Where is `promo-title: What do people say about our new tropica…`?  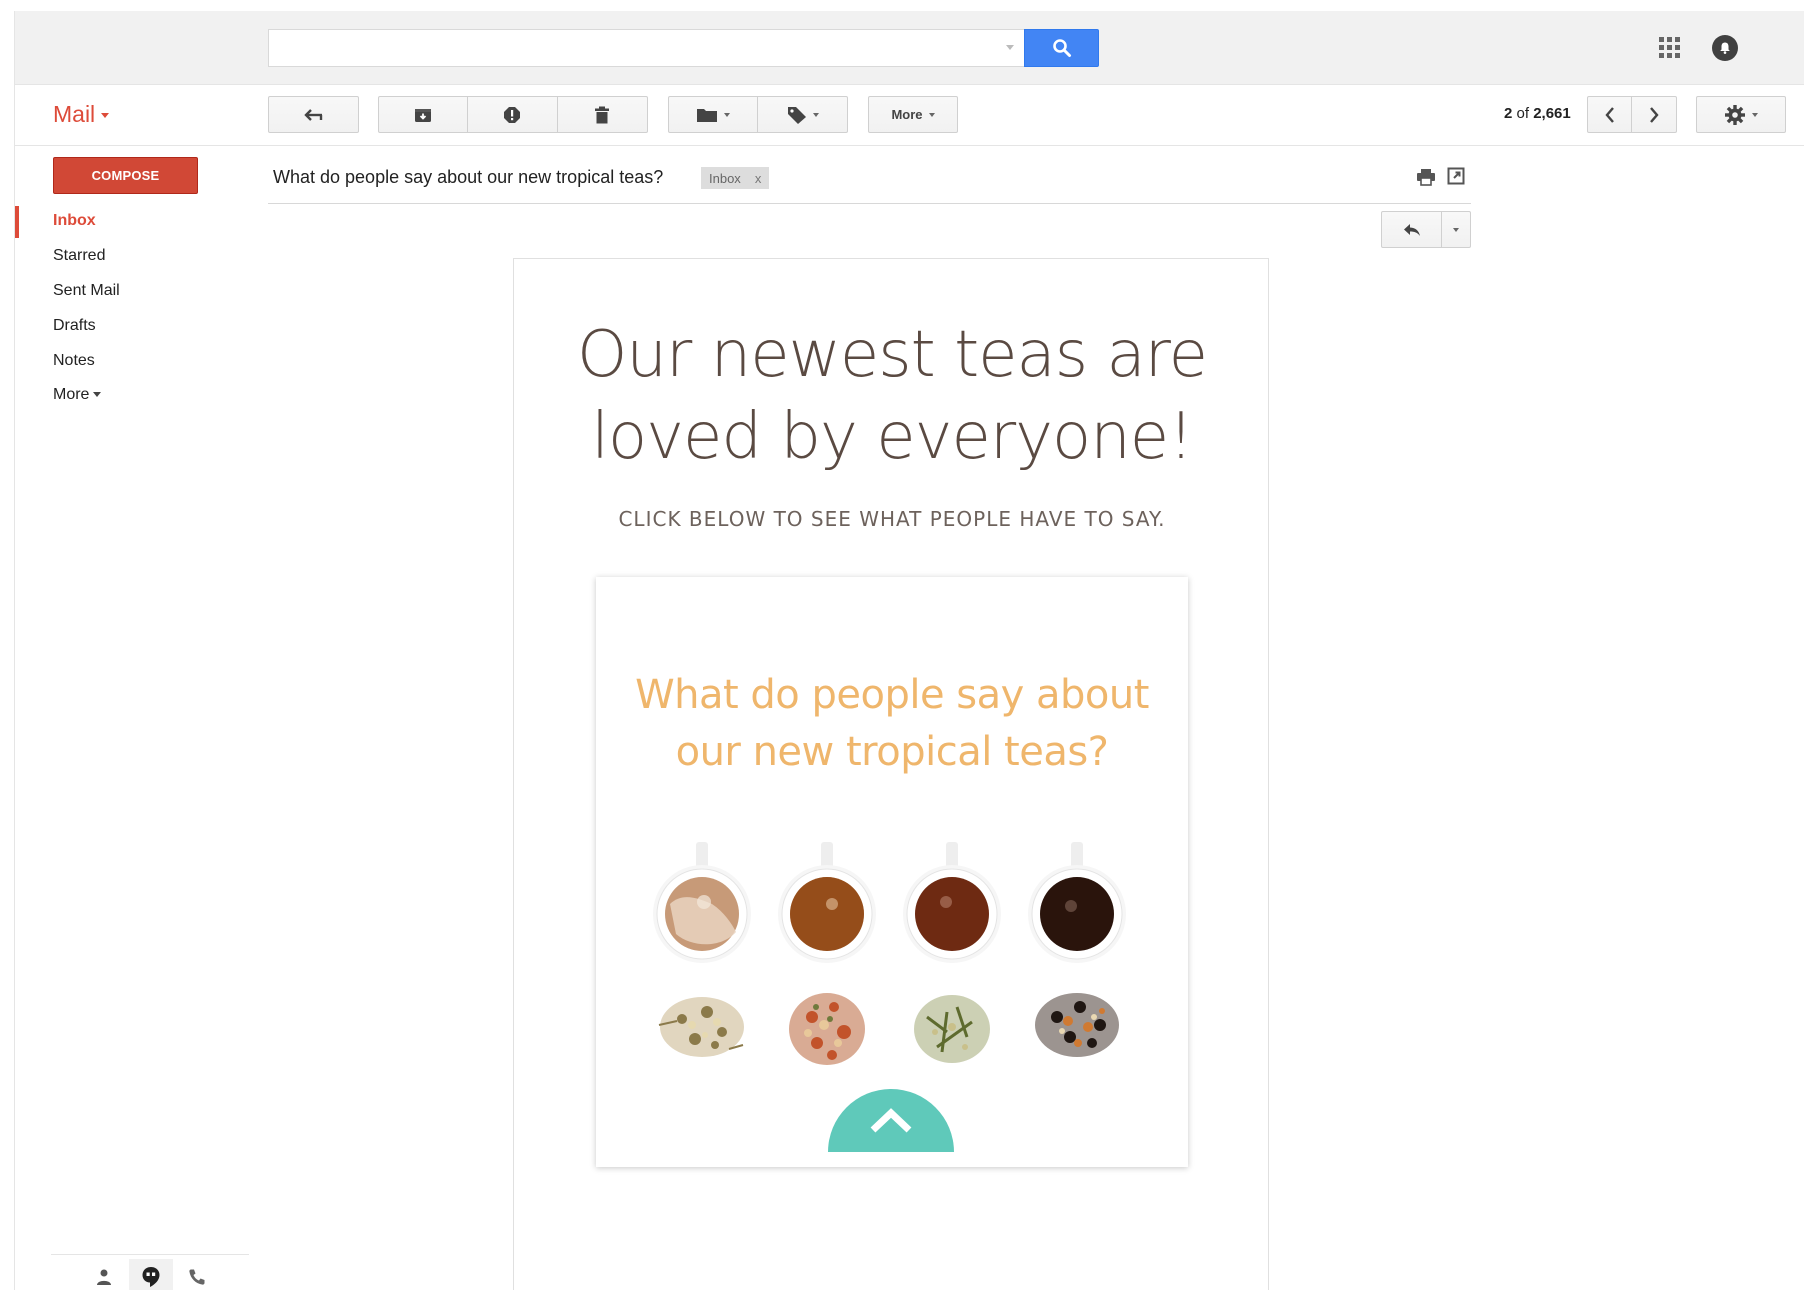
promo-title: What do people say about our new tropica… is located at coordinates (892, 724).